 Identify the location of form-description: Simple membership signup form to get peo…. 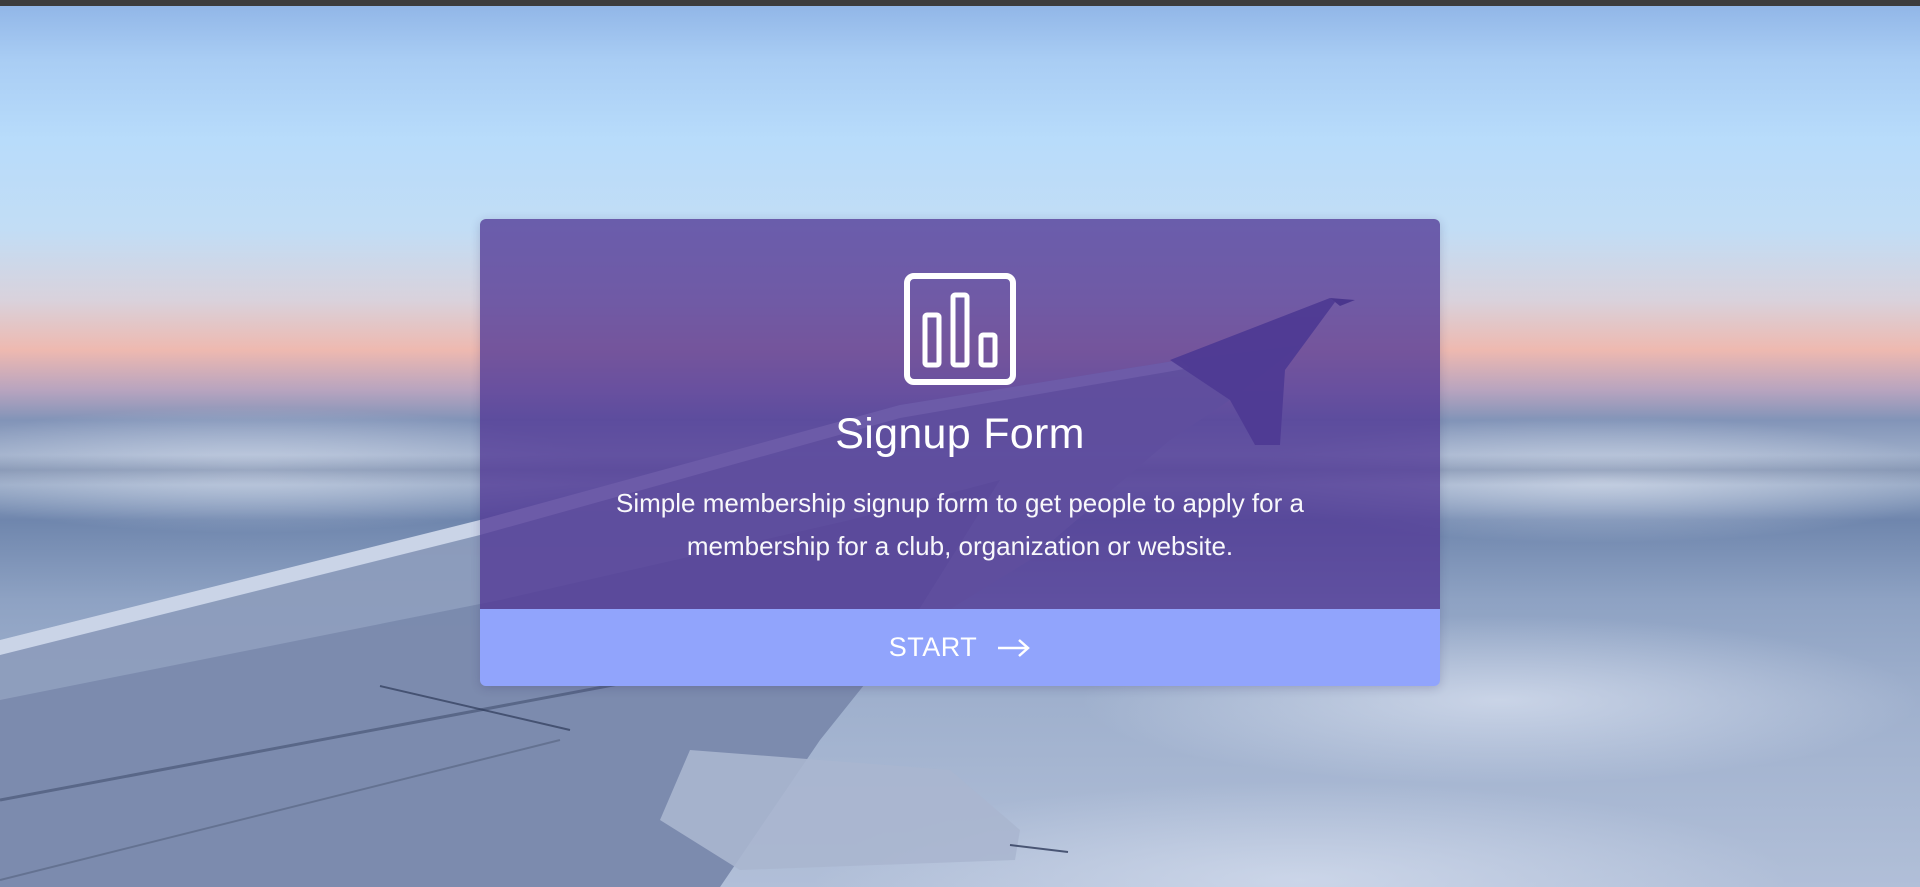
(960, 524).